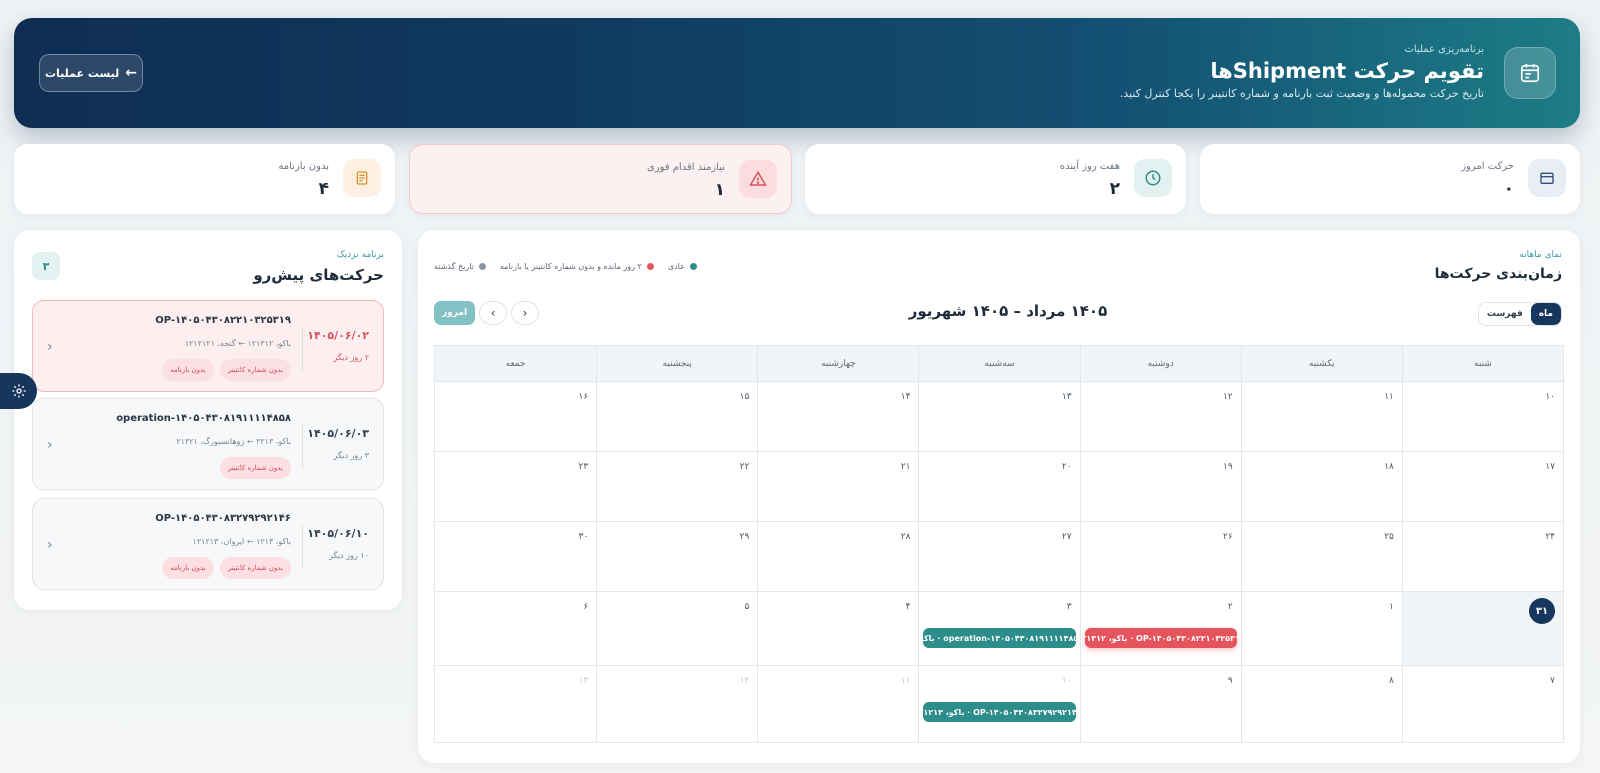 The height and width of the screenshot is (773, 1600). Describe the element at coordinates (303, 166) in the screenshot. I see `stat-label: بدون بارنامه` at that location.